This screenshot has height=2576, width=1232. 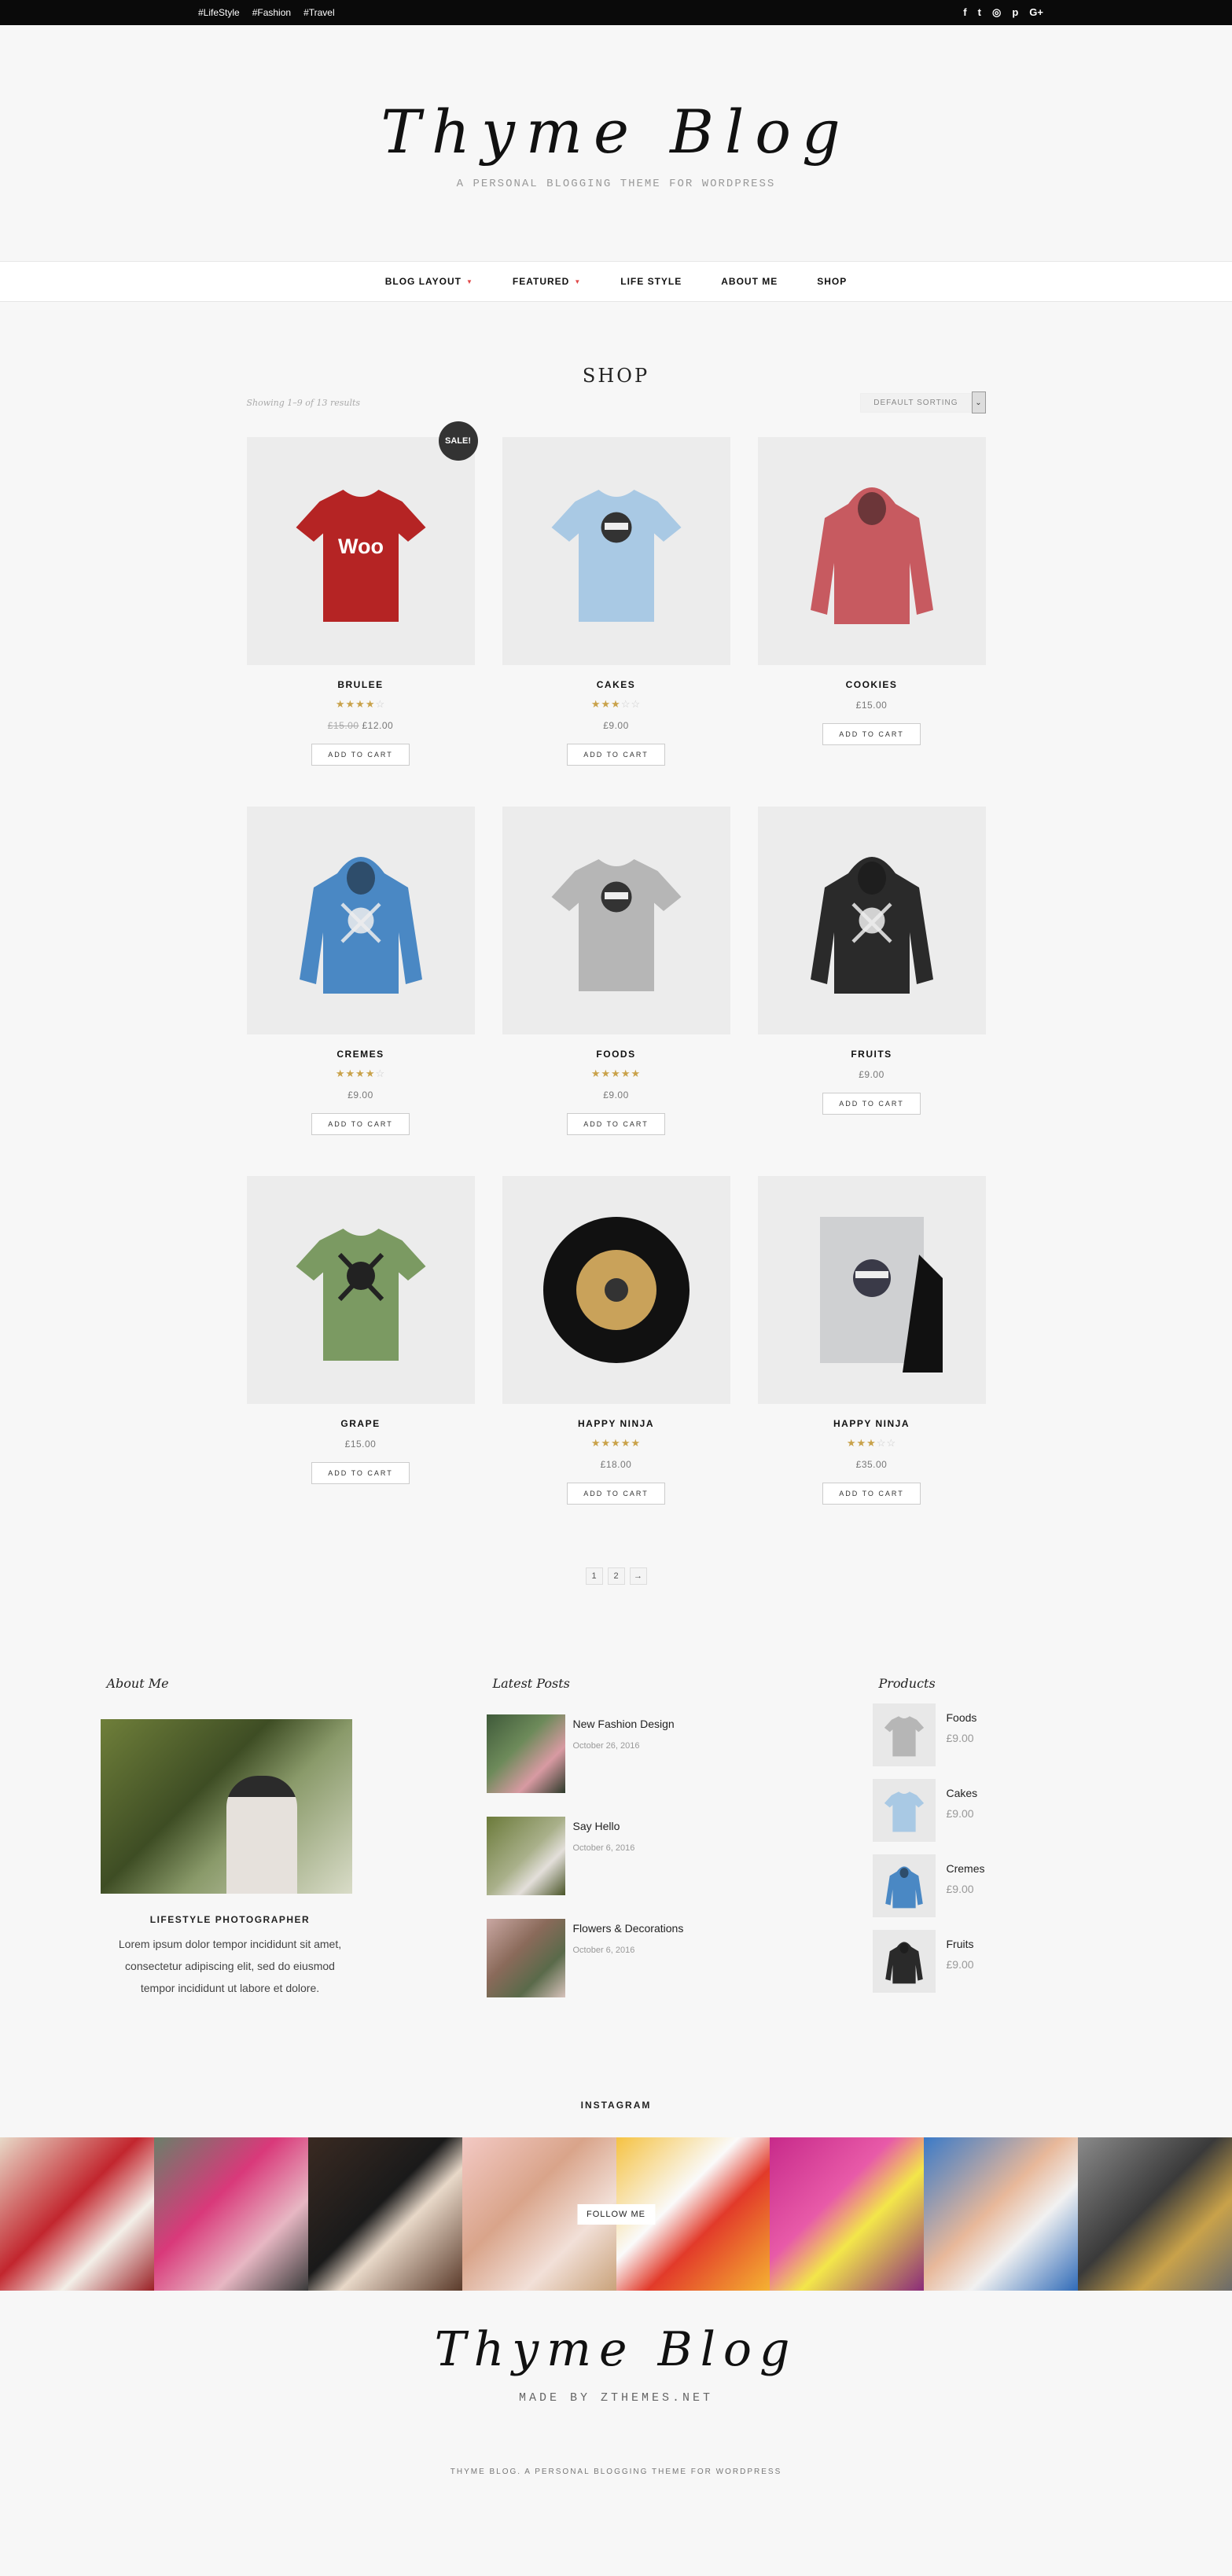 I want to click on hashtag-link: #Fashion, so click(x=271, y=12).